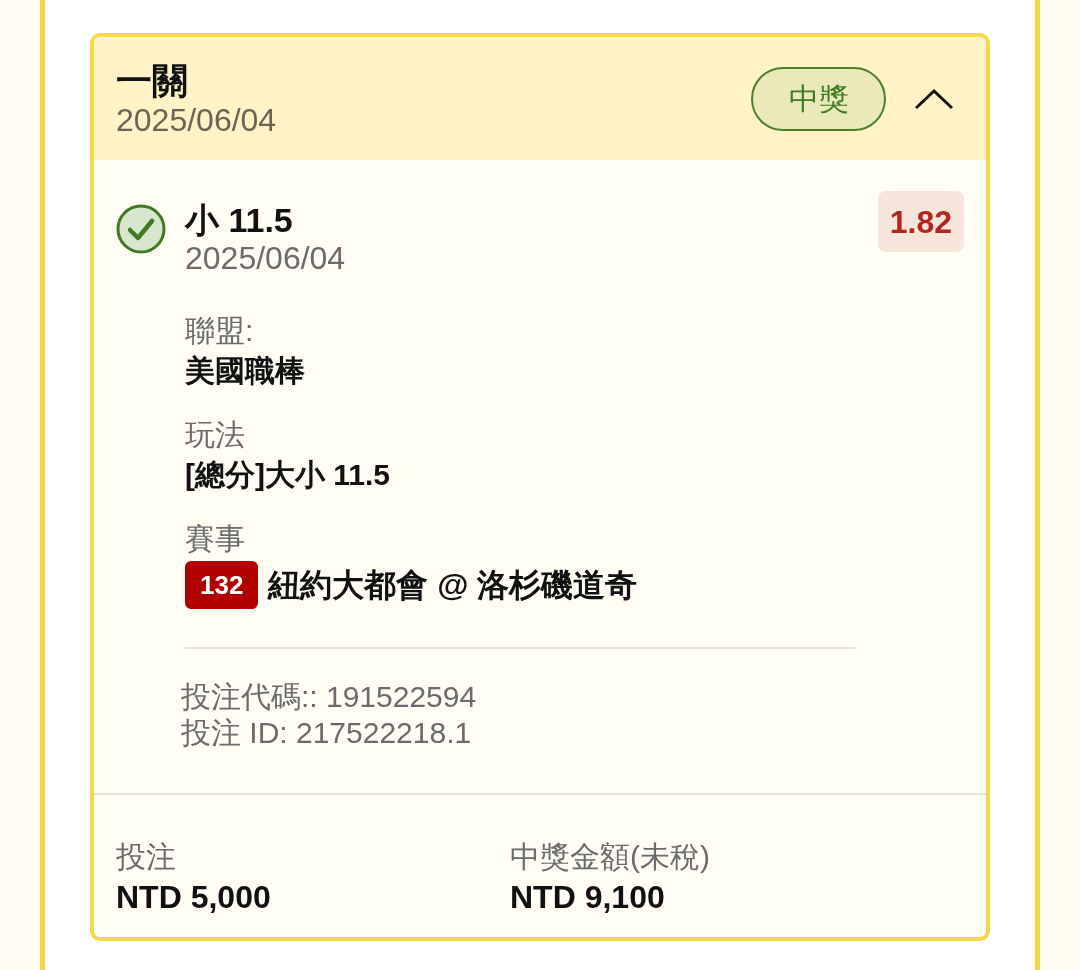  What do you see at coordinates (239, 220) in the screenshot?
I see `selection-pick: 小 11.5` at bounding box center [239, 220].